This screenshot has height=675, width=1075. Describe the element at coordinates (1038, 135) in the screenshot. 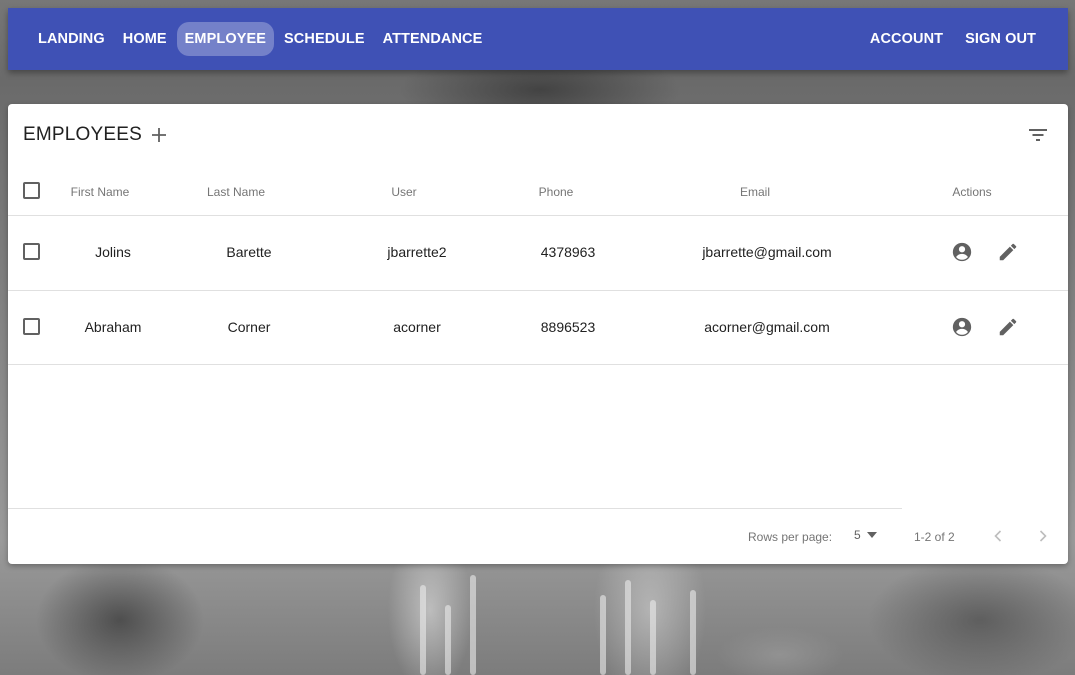

I see `filter-list-icon` at that location.